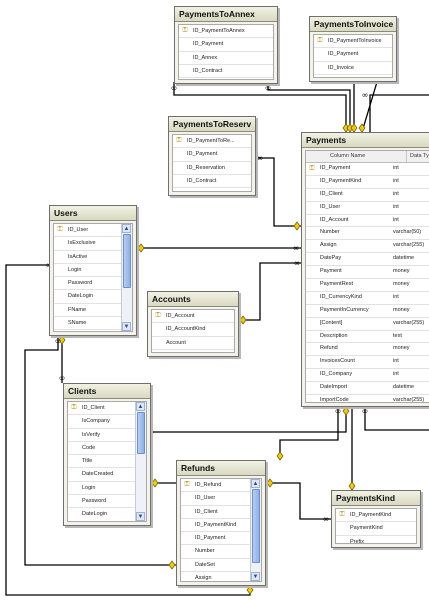 Image resolution: width=429 pixels, height=600 pixels. Describe the element at coordinates (82, 243) in the screenshot. I see `column-name: IsExclusive` at that location.